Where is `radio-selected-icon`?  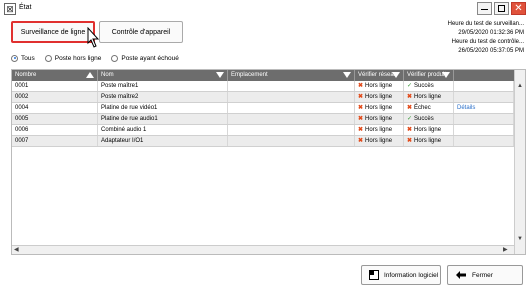 radio-selected-icon is located at coordinates (14, 58).